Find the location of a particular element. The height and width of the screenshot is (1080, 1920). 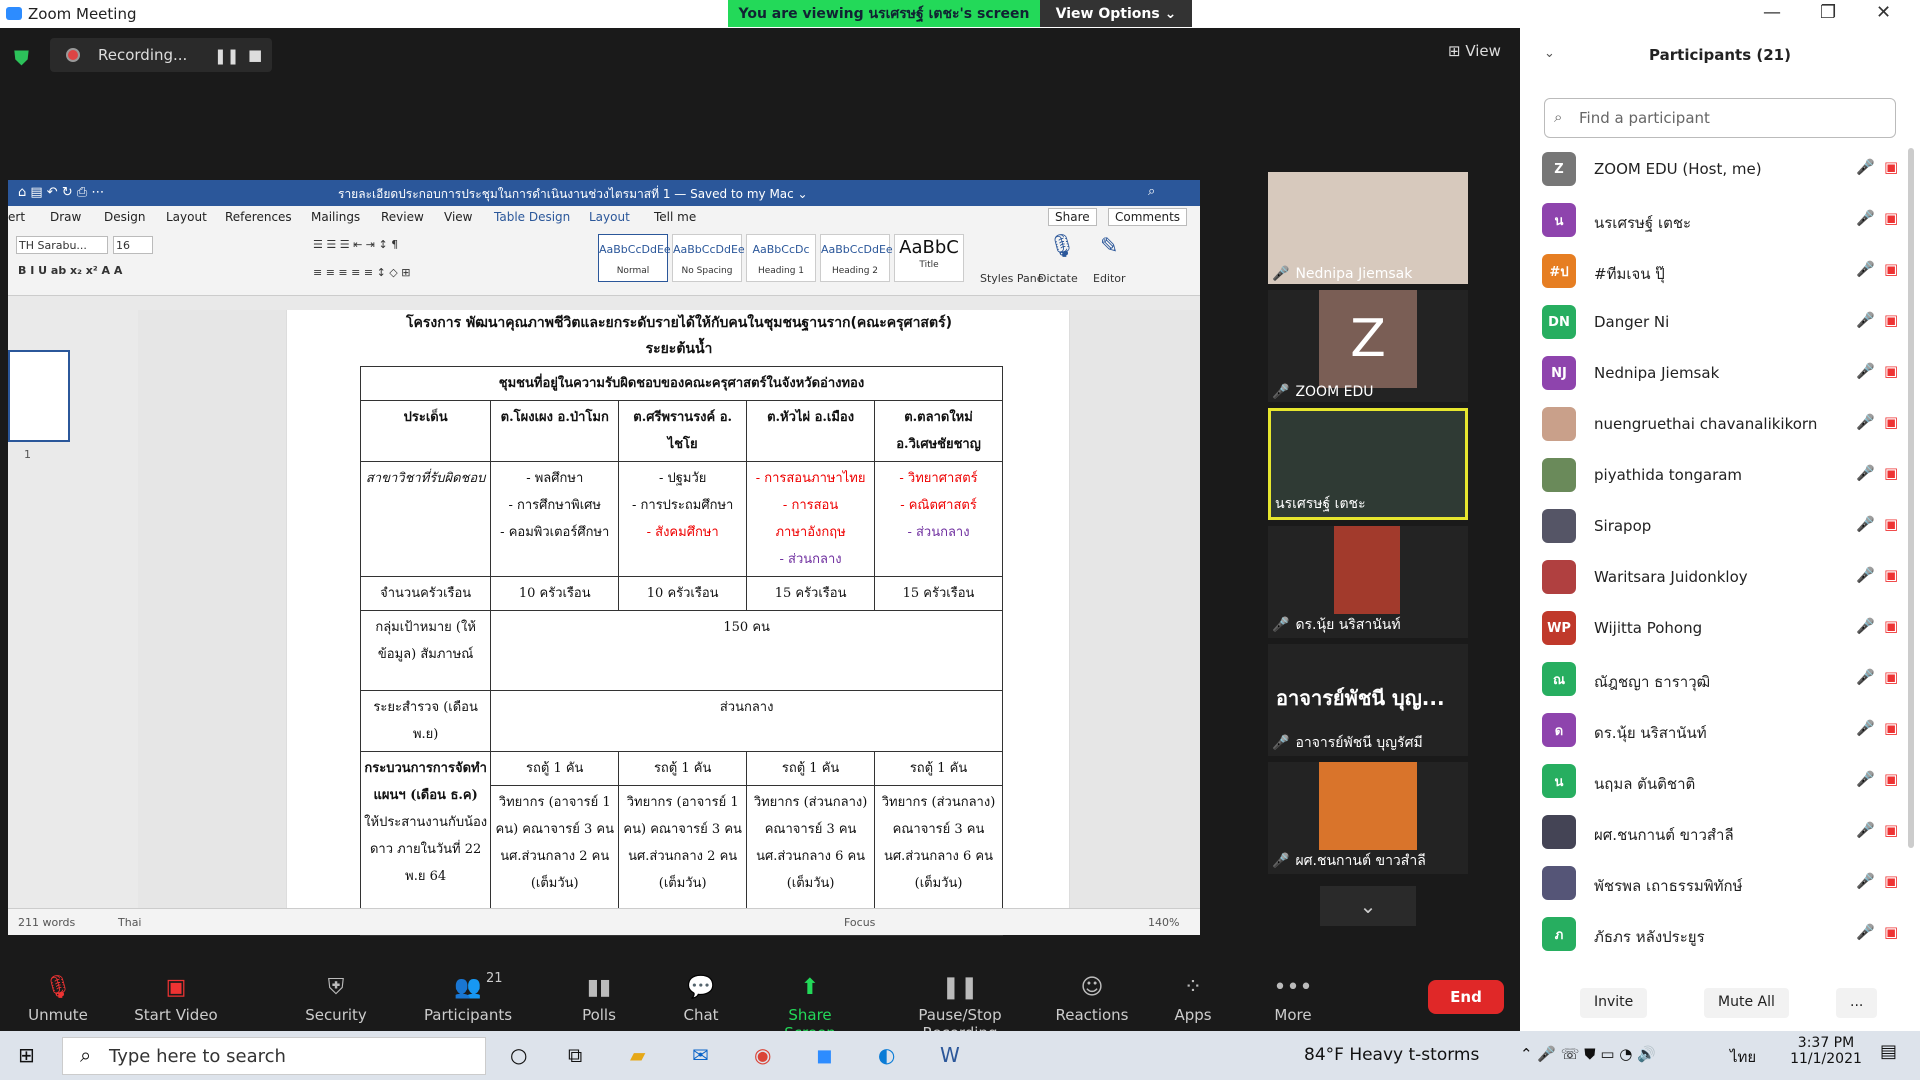

participant-row: WP Wijitta Pohong 🎤 ▣ is located at coordinates (1722, 629).